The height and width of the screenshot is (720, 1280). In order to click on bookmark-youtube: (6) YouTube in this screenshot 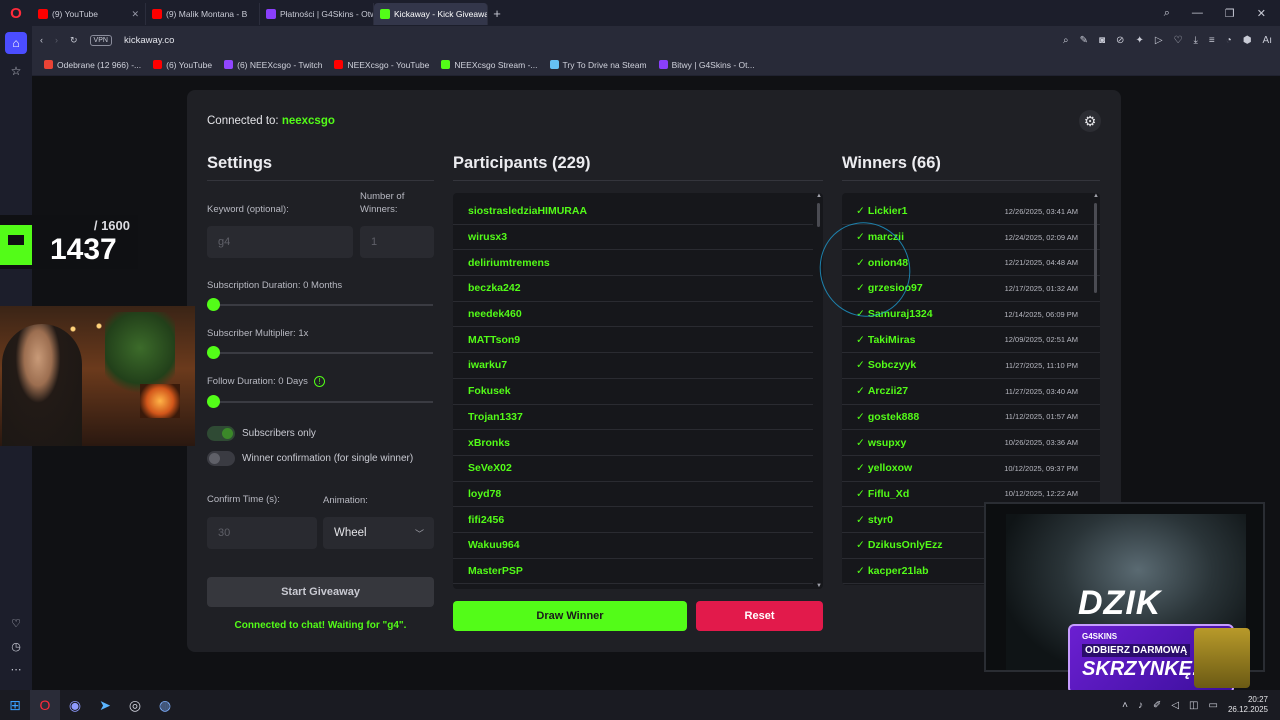, I will do `click(182, 65)`.